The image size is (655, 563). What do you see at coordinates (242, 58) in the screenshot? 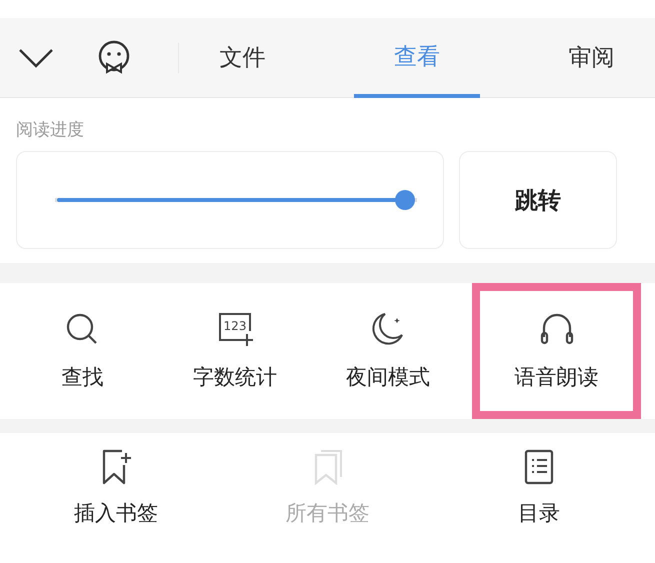
I see `tab: 文件` at bounding box center [242, 58].